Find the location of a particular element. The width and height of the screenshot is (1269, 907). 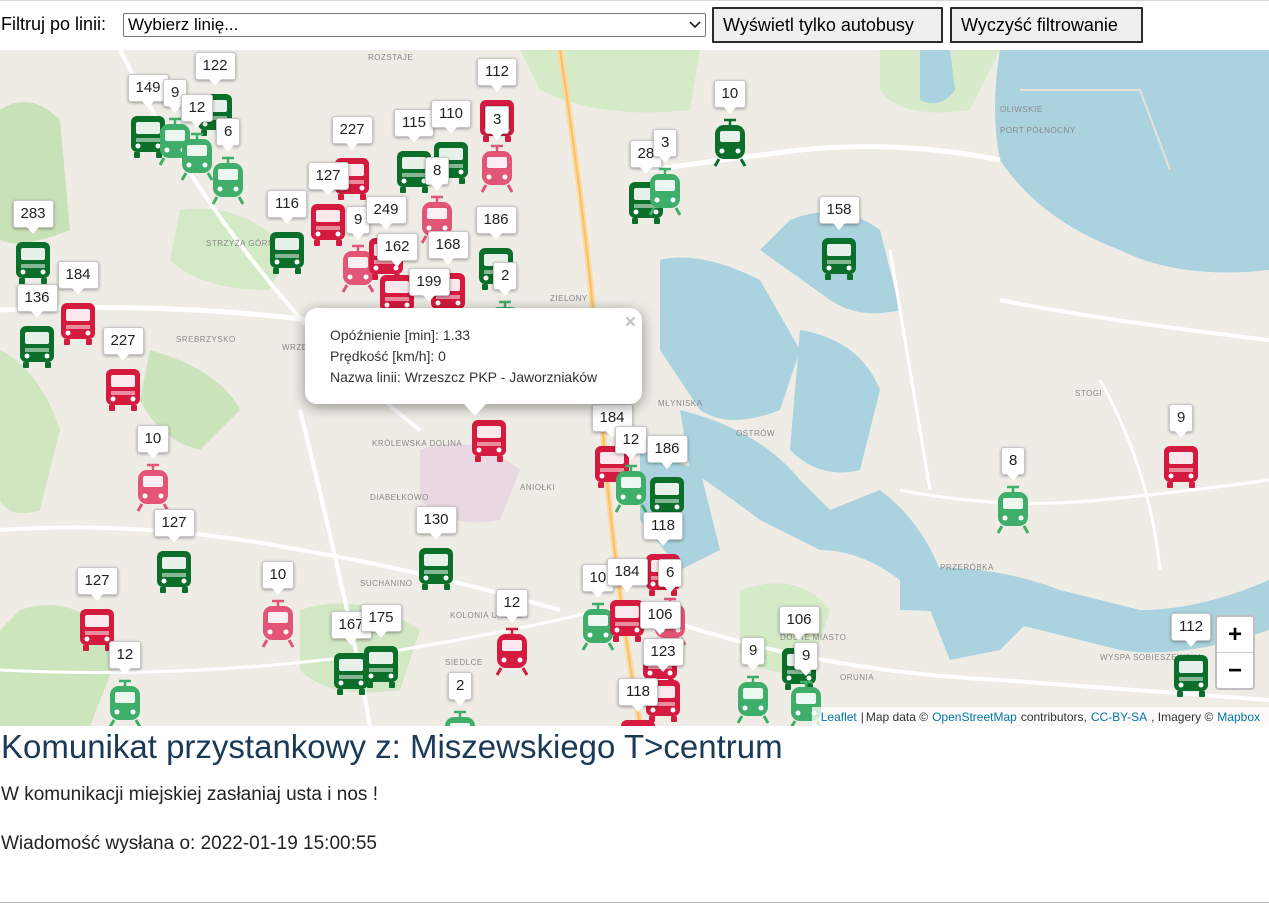

vehicle-line-label: 175 is located at coordinates (381, 621).